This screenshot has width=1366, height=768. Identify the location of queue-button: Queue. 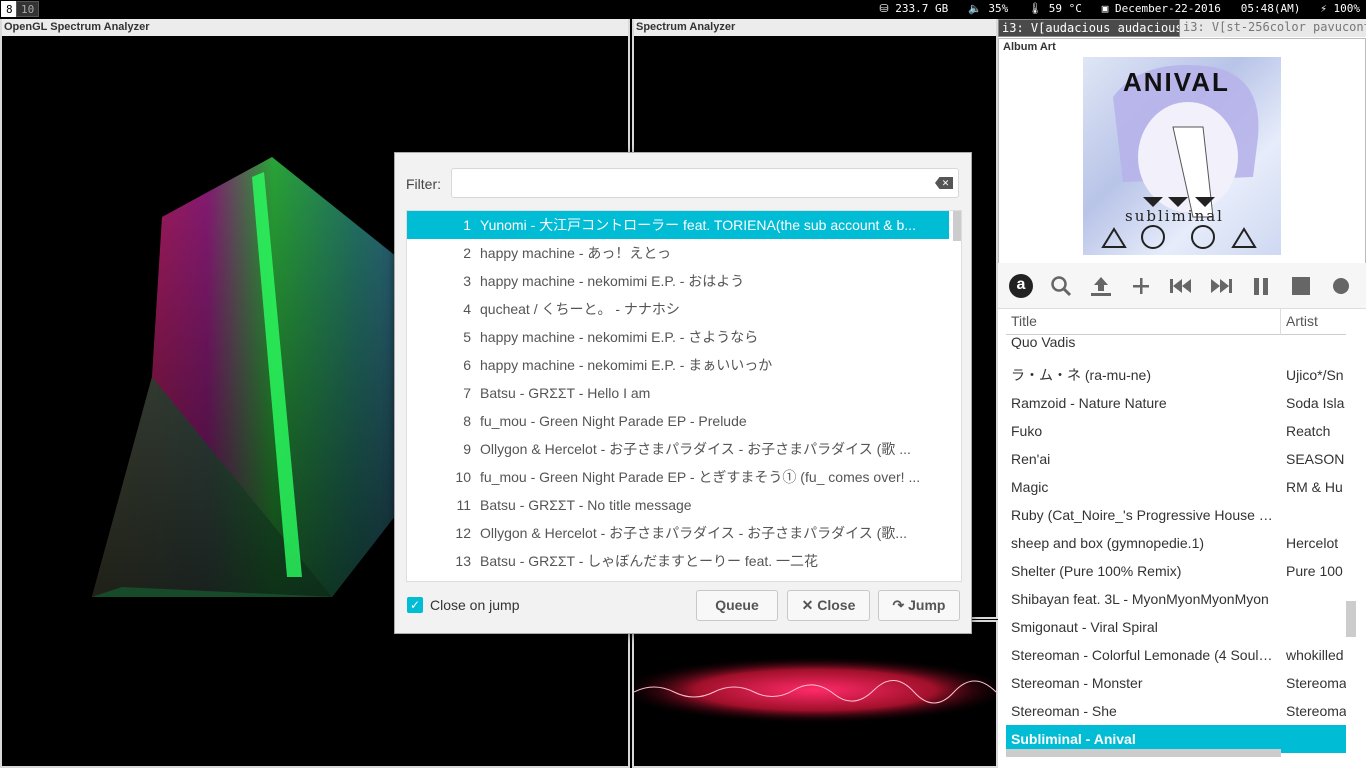
(737, 605).